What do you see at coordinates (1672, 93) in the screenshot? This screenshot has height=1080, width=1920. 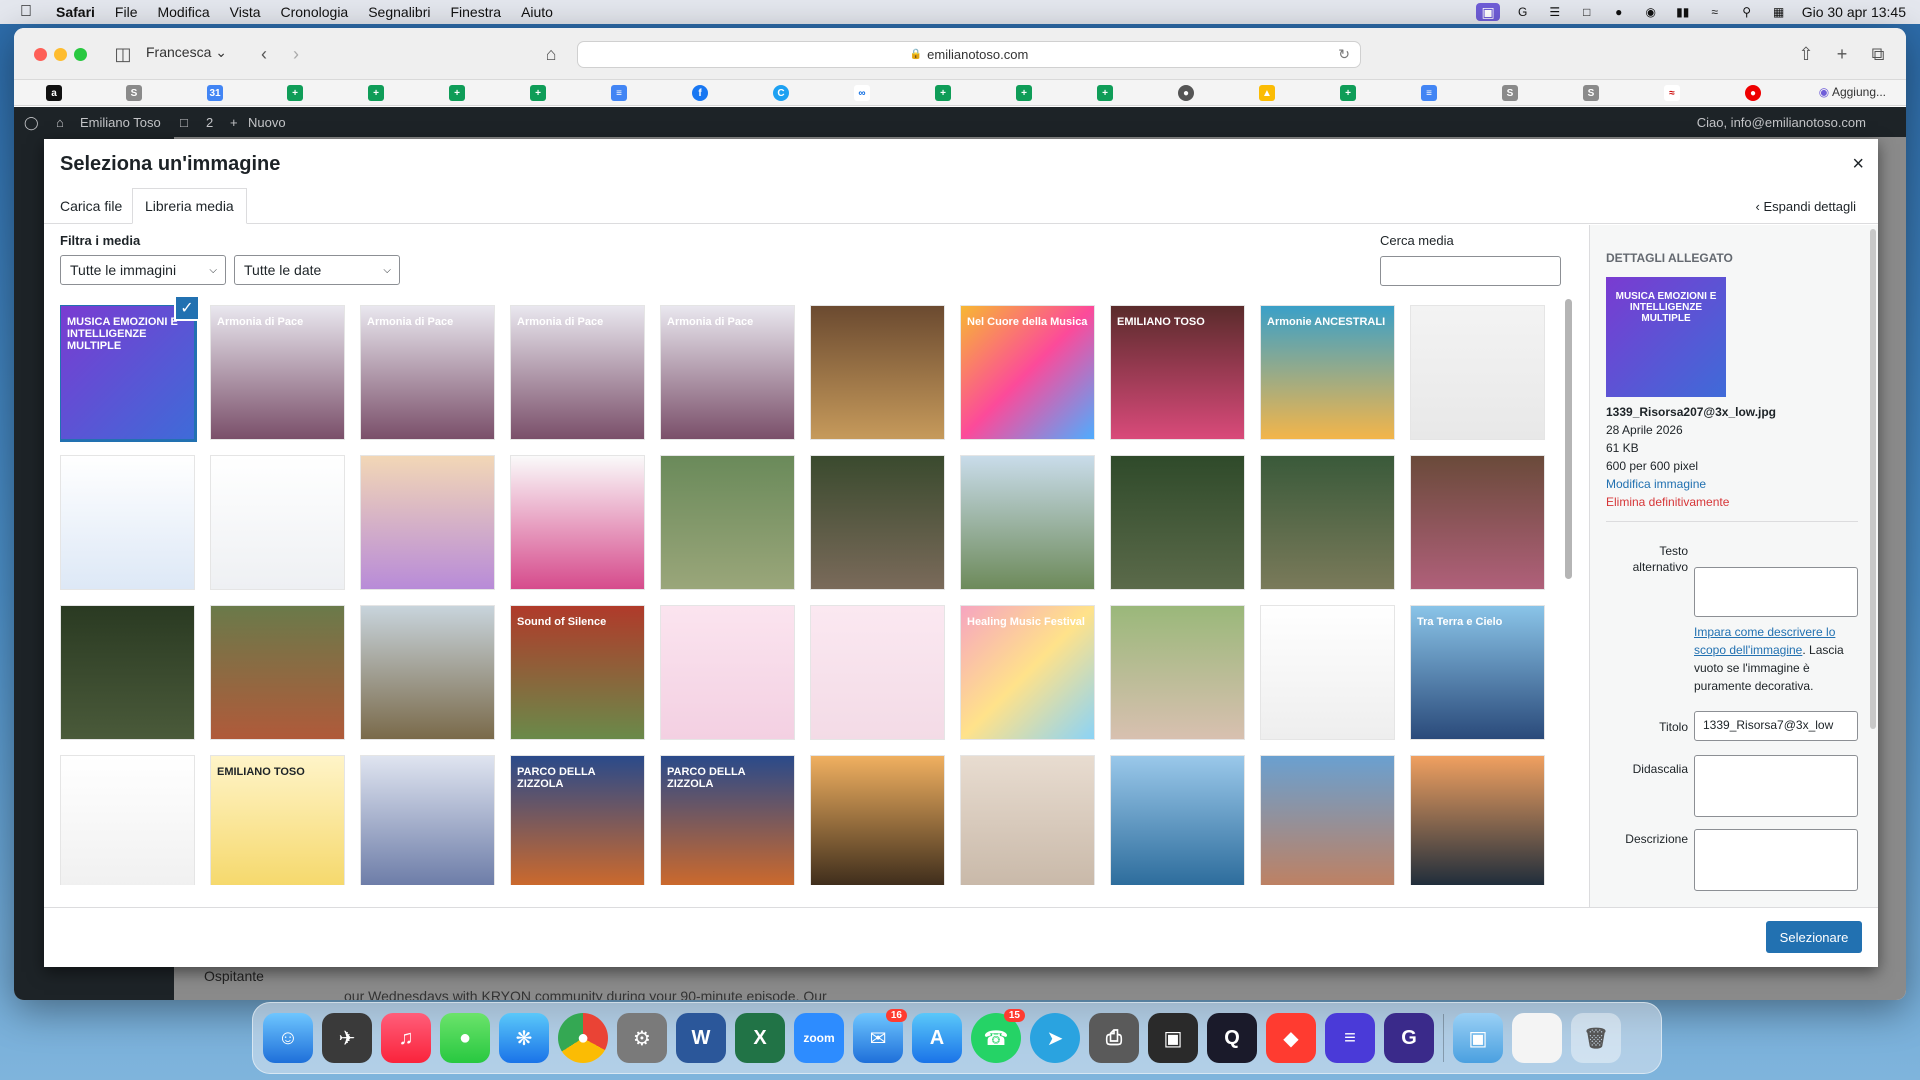 I see `favorite-trenitalia-icon: ≈` at bounding box center [1672, 93].